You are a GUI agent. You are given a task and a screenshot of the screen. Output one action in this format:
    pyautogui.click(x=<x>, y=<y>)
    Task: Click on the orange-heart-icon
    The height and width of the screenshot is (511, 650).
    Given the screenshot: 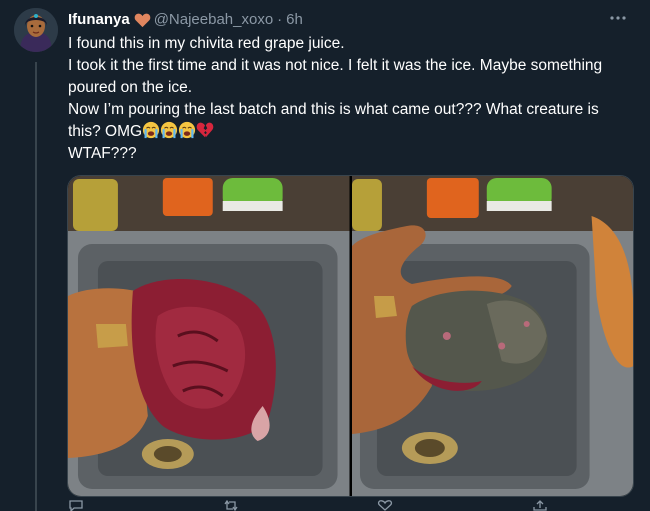 What is the action you would take?
    pyautogui.click(x=142, y=20)
    